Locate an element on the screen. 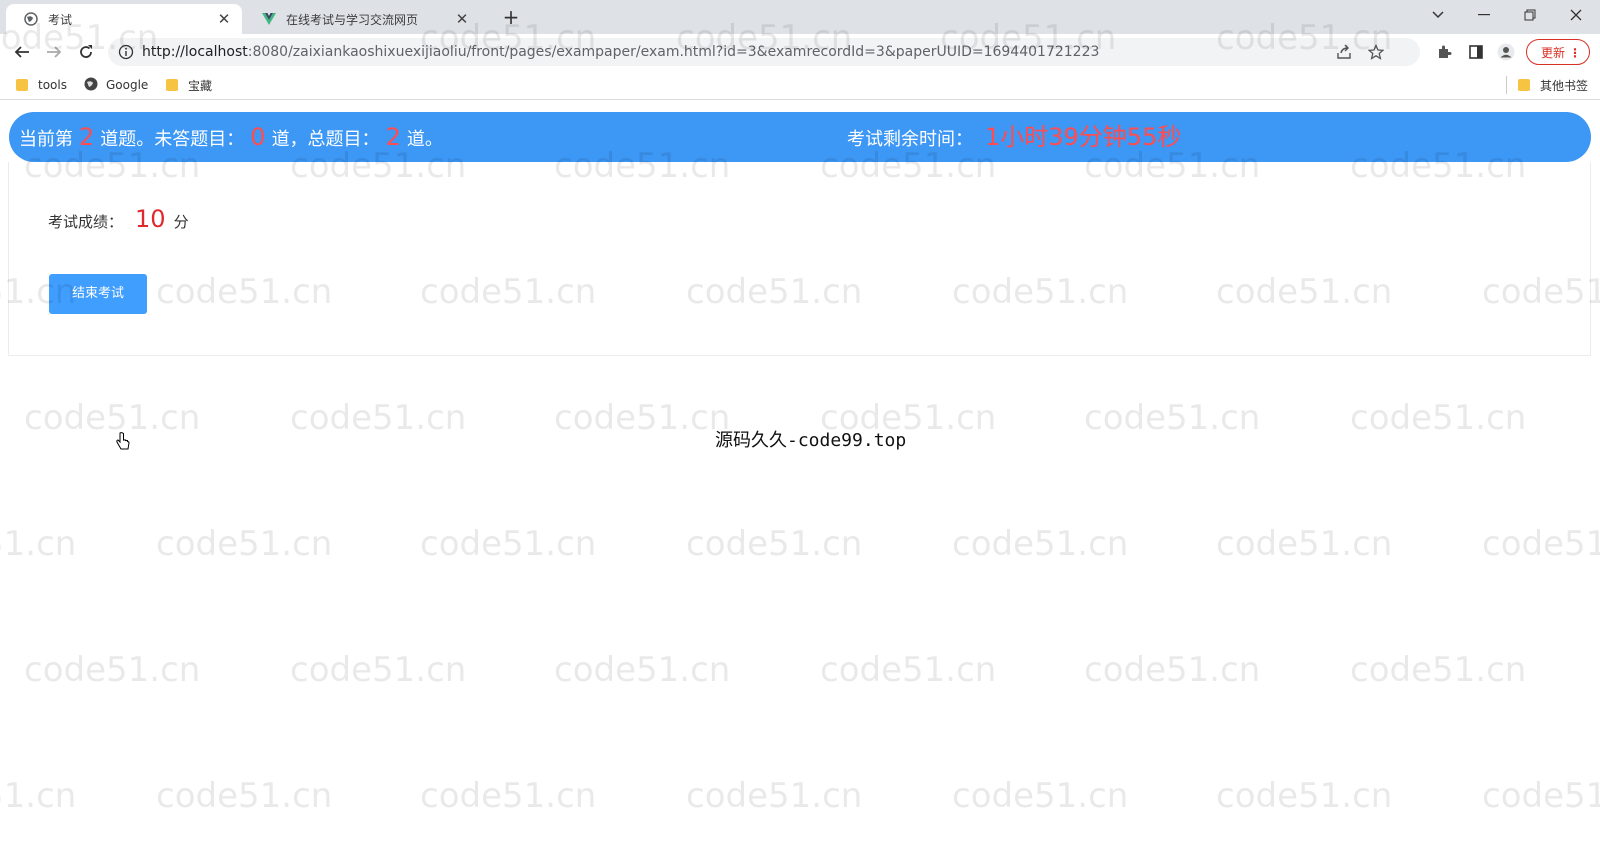  exam-score: 考试成绩： 10 分 is located at coordinates (118, 220).